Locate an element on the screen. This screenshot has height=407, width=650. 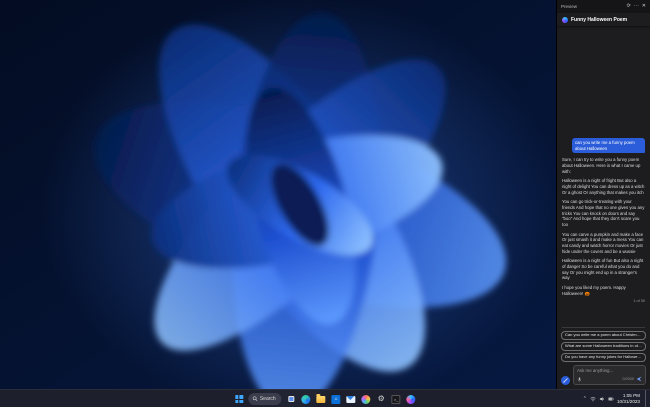
send-icon is located at coordinates (639, 379).